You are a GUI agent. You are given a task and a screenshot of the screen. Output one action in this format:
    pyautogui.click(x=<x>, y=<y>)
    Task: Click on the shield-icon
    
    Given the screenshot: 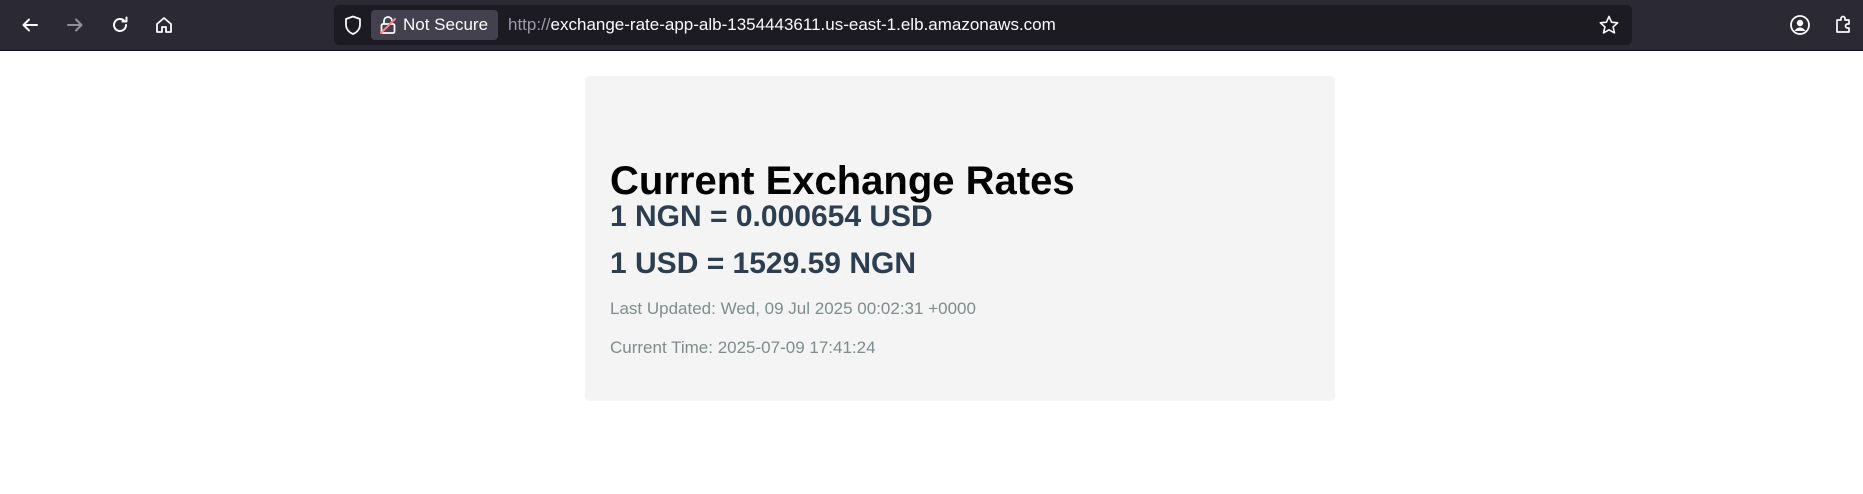 What is the action you would take?
    pyautogui.click(x=353, y=25)
    